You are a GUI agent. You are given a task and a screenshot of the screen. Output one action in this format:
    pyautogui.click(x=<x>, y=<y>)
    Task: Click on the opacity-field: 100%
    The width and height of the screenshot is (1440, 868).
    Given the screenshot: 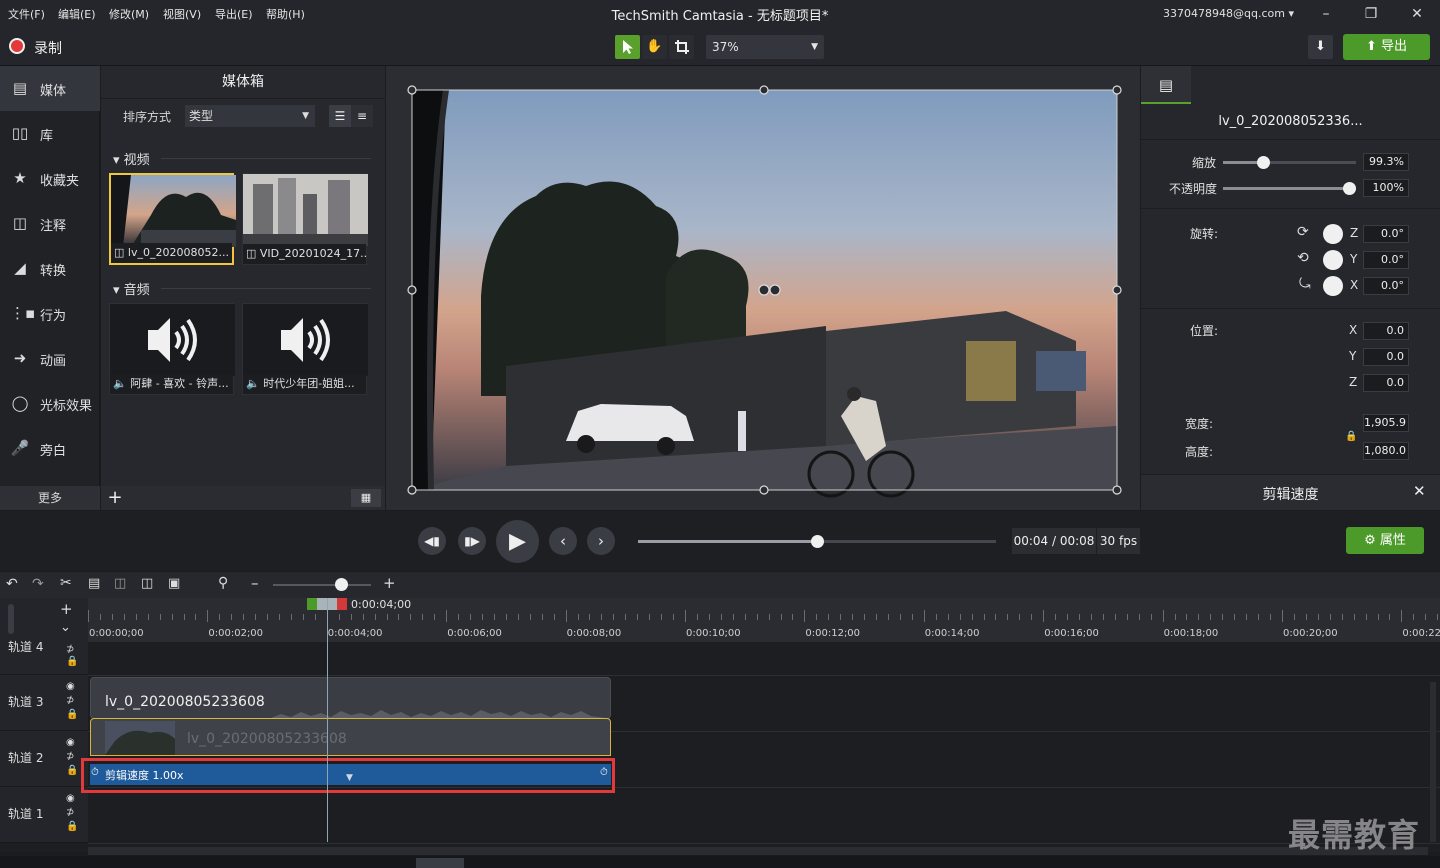 What is the action you would take?
    pyautogui.click(x=1386, y=188)
    